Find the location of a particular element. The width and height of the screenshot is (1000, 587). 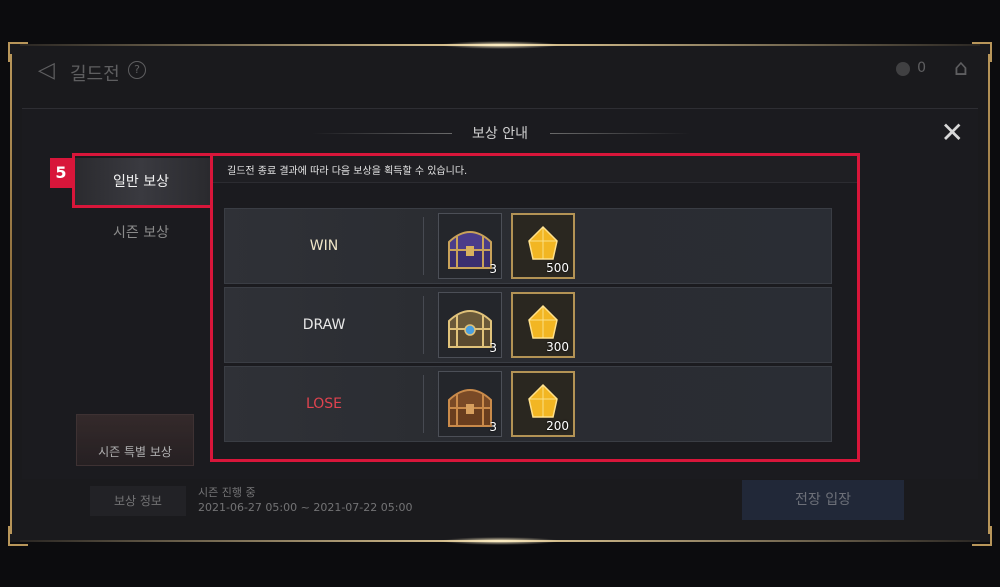

page-title: 길드전 is located at coordinates (95, 74).